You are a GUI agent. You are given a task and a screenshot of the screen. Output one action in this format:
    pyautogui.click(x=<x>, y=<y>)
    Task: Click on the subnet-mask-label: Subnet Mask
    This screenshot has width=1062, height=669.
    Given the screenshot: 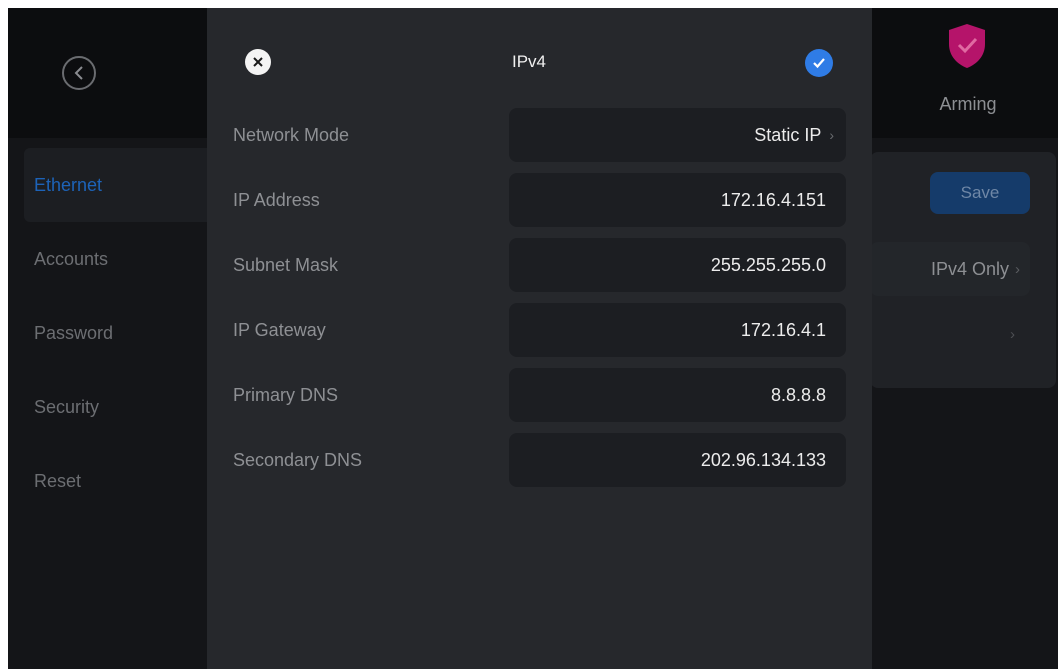 What is the action you would take?
    pyautogui.click(x=286, y=265)
    